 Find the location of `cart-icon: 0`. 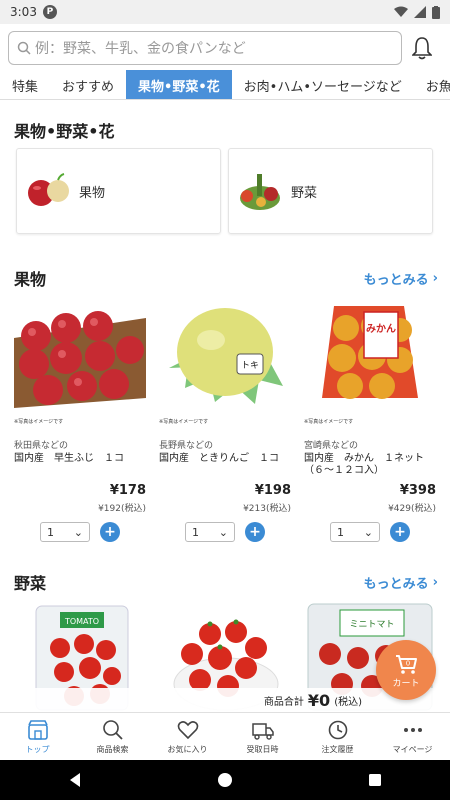

cart-icon: 0 is located at coordinates (406, 664).